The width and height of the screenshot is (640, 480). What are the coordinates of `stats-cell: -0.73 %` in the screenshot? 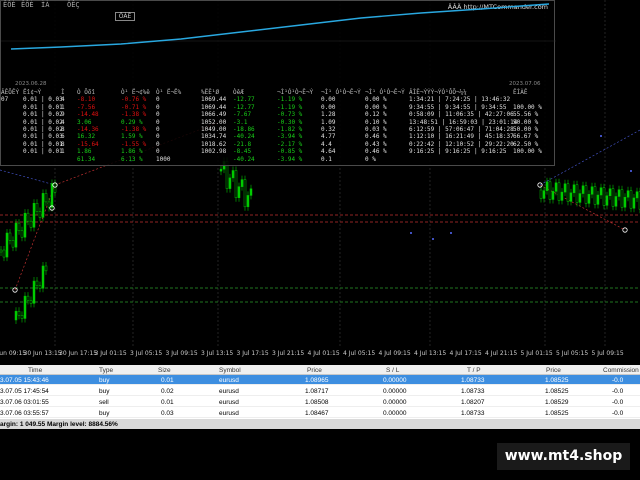 It's located at (290, 115).